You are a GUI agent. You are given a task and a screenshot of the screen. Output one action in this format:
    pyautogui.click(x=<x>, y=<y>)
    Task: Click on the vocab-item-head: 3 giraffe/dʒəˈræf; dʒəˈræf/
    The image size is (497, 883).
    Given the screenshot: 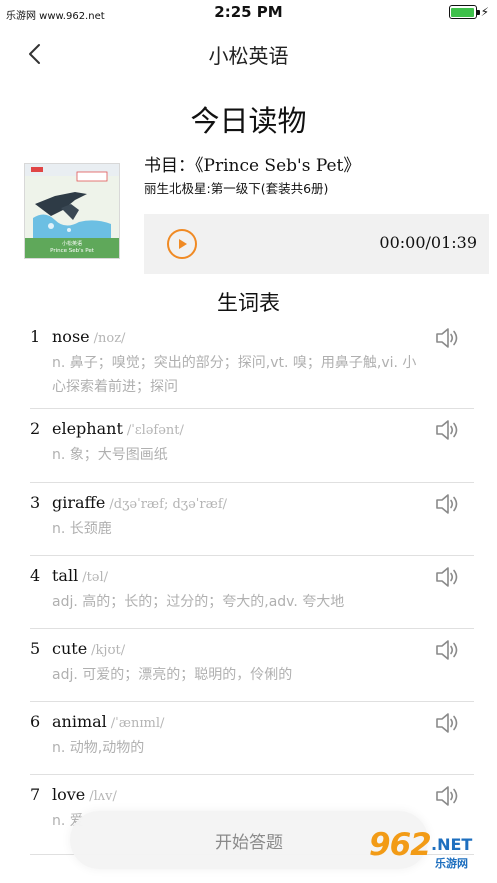 What is the action you would take?
    pyautogui.click(x=128, y=502)
    